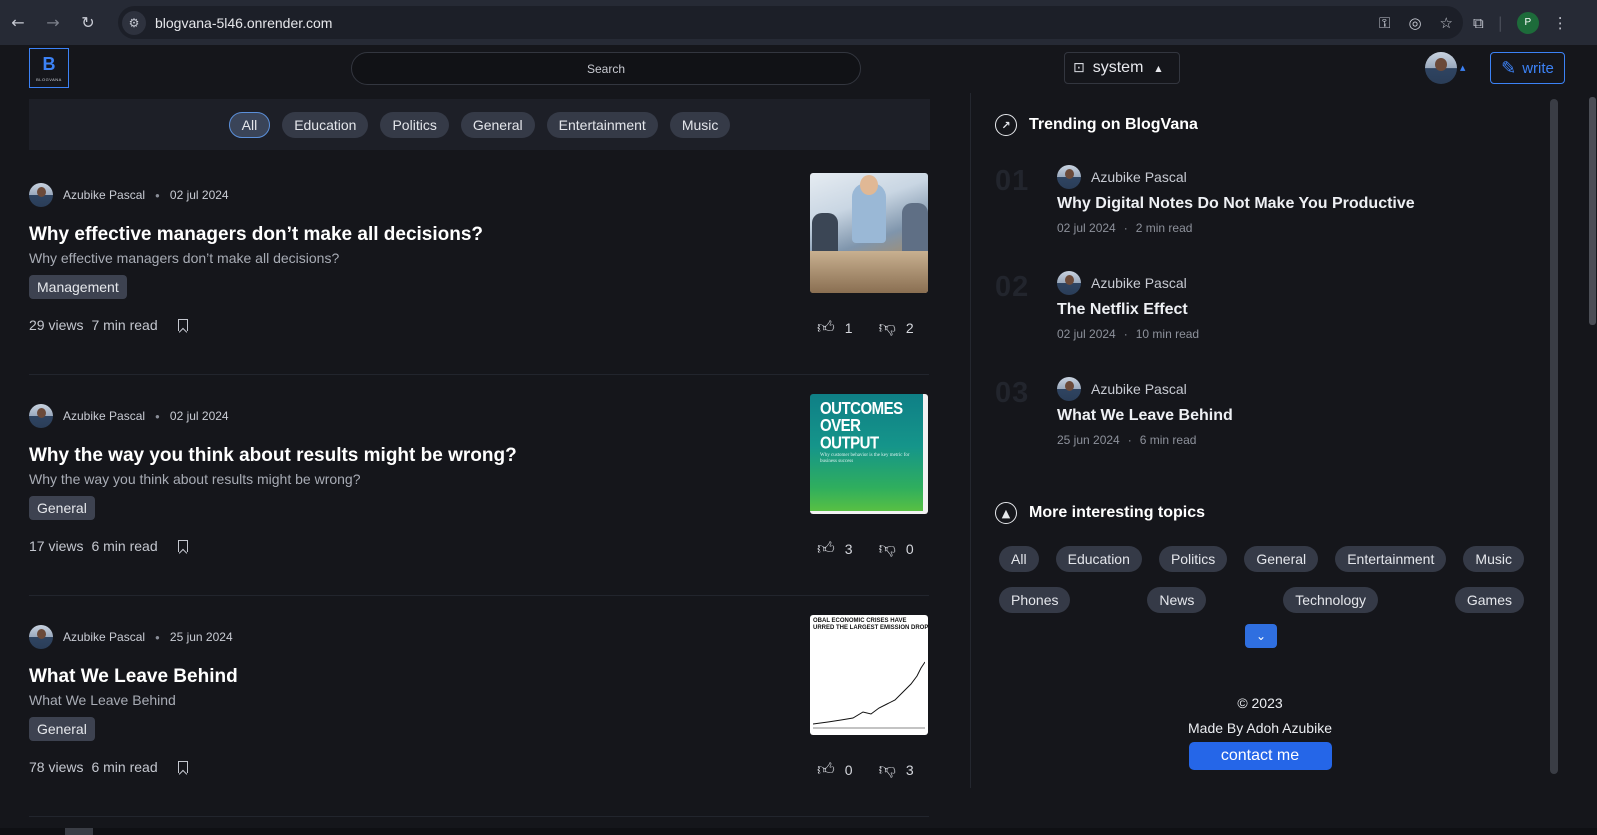 Image resolution: width=1597 pixels, height=835 pixels. Describe the element at coordinates (1414, 23) in the screenshot. I see `eye-off-icon: ◎` at that location.